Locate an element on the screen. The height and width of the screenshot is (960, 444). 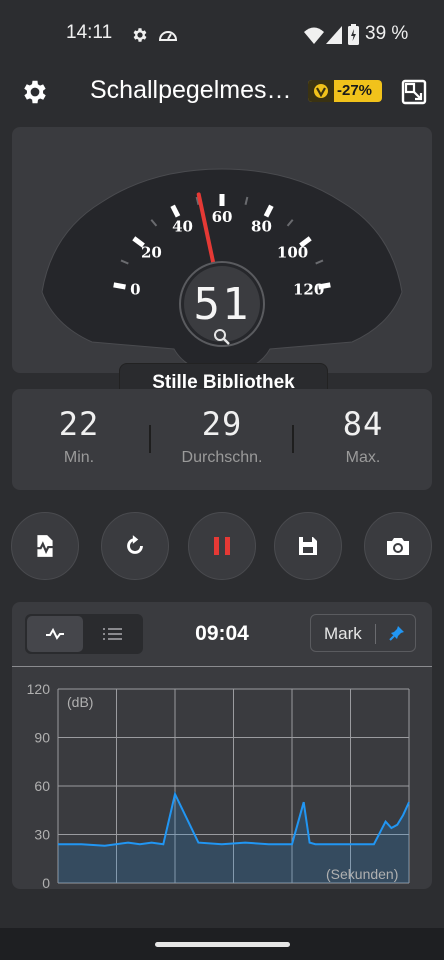
file-pulse-icon is located at coordinates (45, 546).